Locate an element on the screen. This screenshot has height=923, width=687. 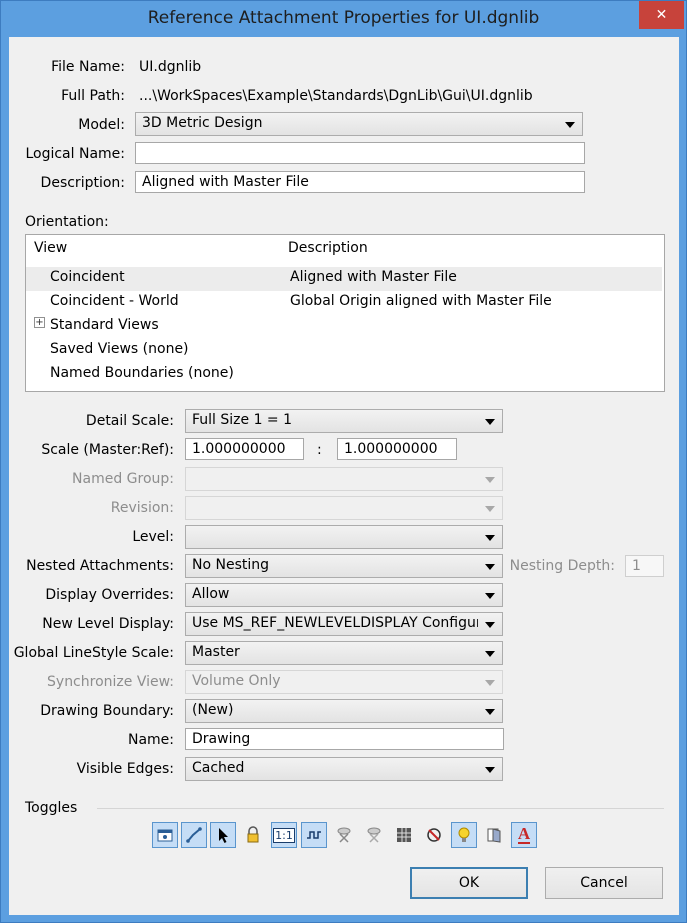
toggle-locate-button is located at coordinates (223, 835).